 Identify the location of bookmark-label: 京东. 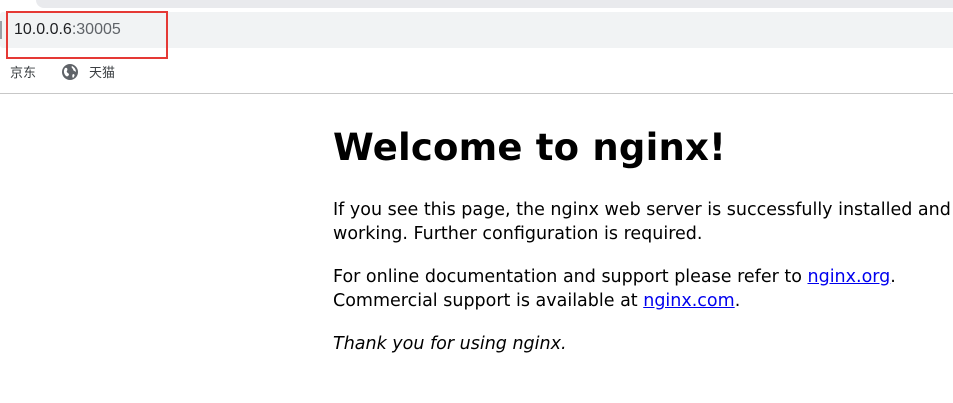
(23, 73).